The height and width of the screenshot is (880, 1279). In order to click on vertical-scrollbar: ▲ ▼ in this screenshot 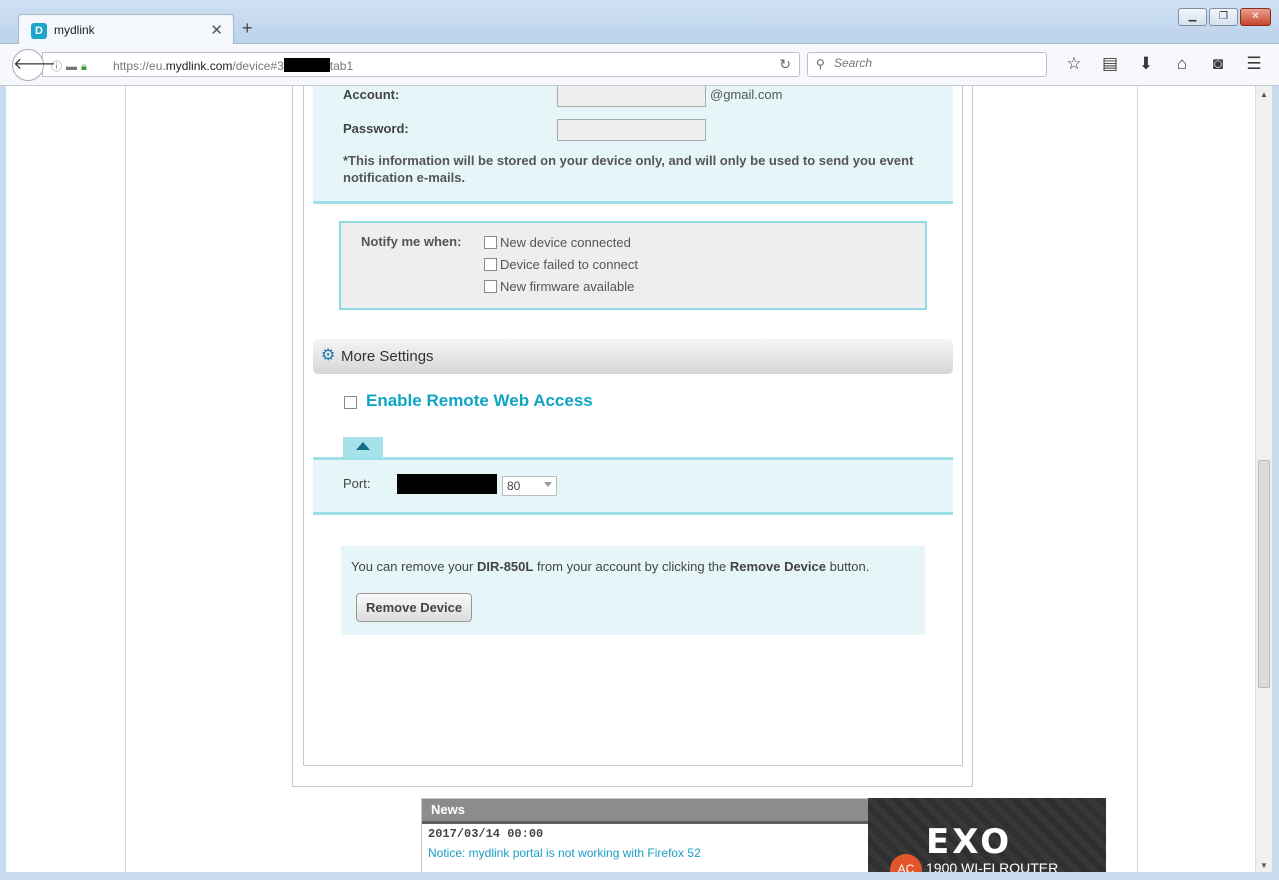, I will do `click(1263, 479)`.